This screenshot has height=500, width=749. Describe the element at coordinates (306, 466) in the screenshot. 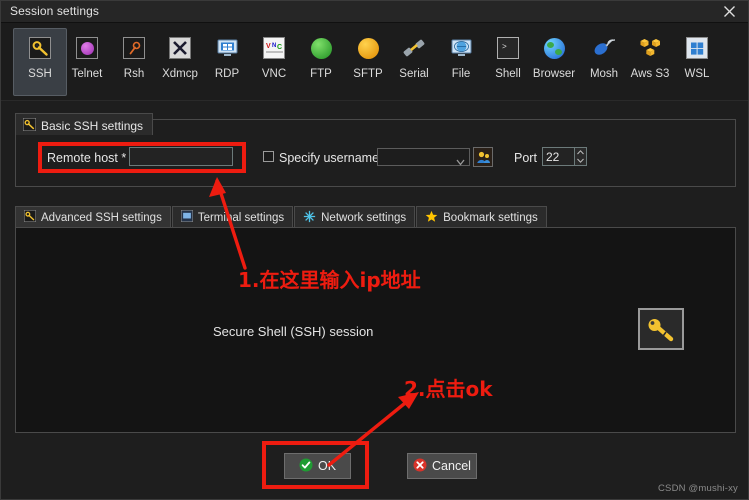

I see `green-check-icon` at that location.